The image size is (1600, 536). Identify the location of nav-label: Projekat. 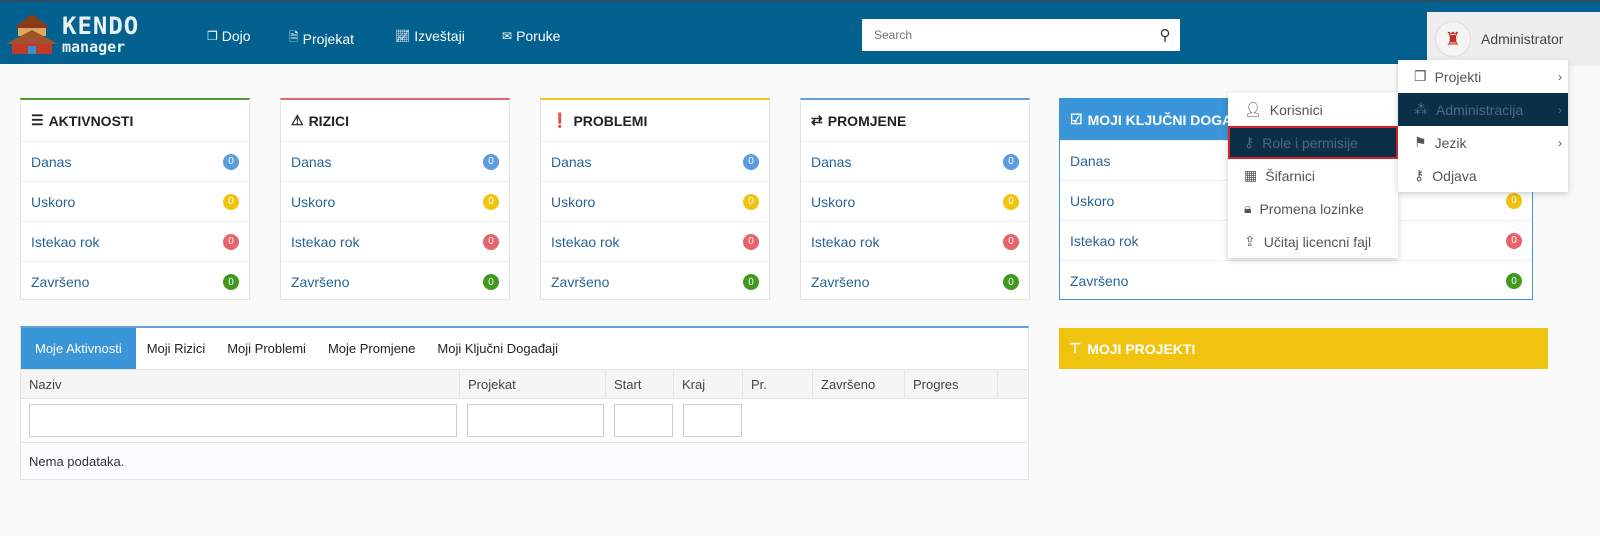
(328, 38).